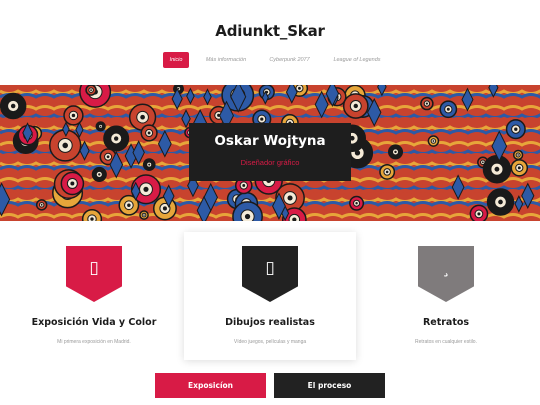 Image resolution: width=540 pixels, height=405 pixels. I want to click on feature-title: Retratos, so click(446, 322).